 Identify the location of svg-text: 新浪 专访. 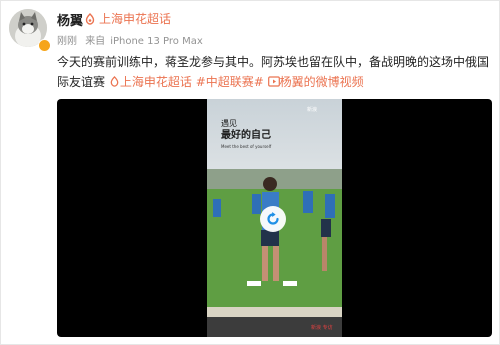
(322, 327).